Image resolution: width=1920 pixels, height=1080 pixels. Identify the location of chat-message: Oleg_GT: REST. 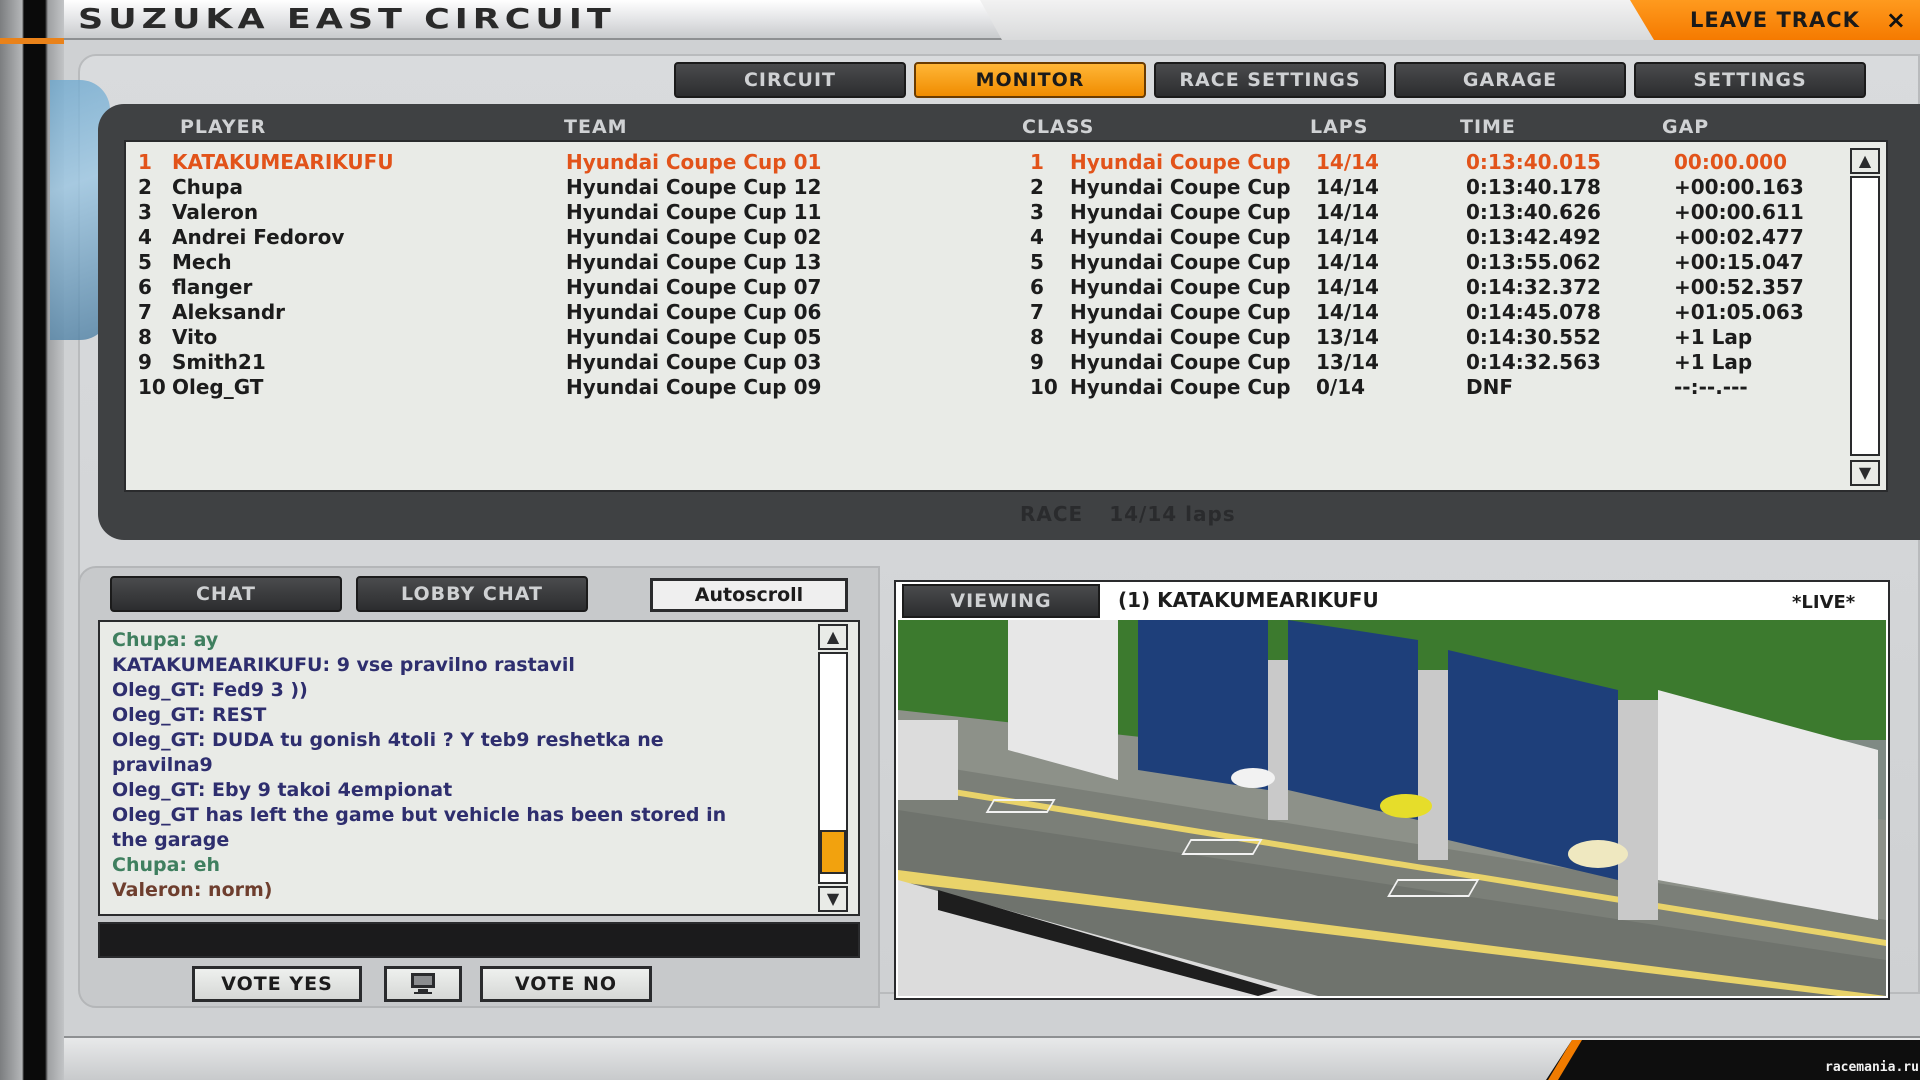
(189, 715).